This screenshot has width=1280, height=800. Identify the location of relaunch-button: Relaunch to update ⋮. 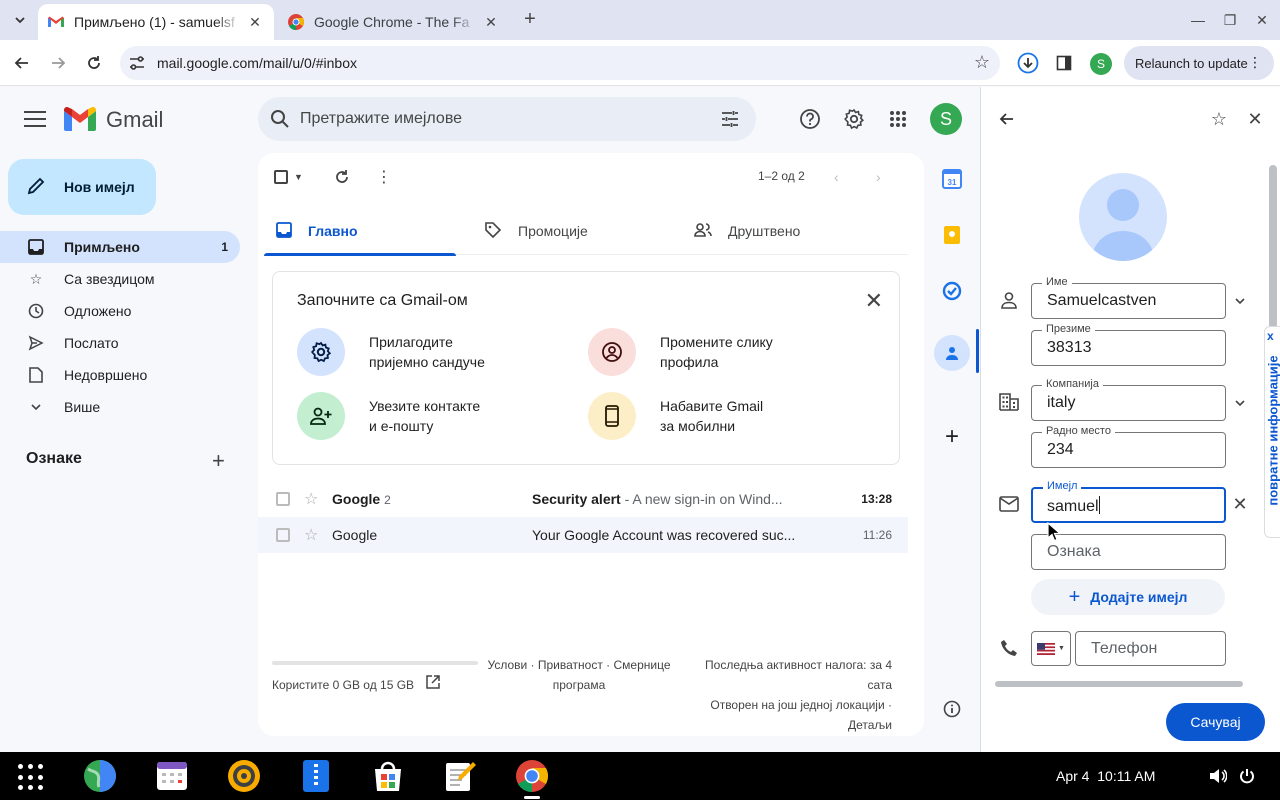
(1199, 63).